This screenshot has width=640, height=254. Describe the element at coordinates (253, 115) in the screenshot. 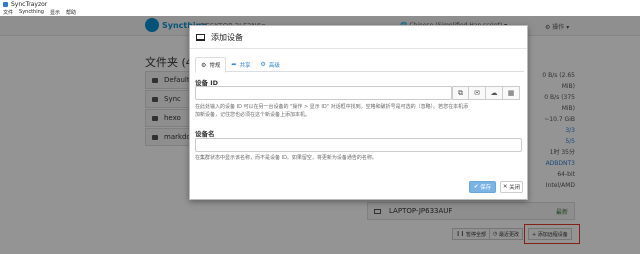

I see `device-id-help-line: 加新设备，记住您也必须在这个新设备上添加本机。` at that location.